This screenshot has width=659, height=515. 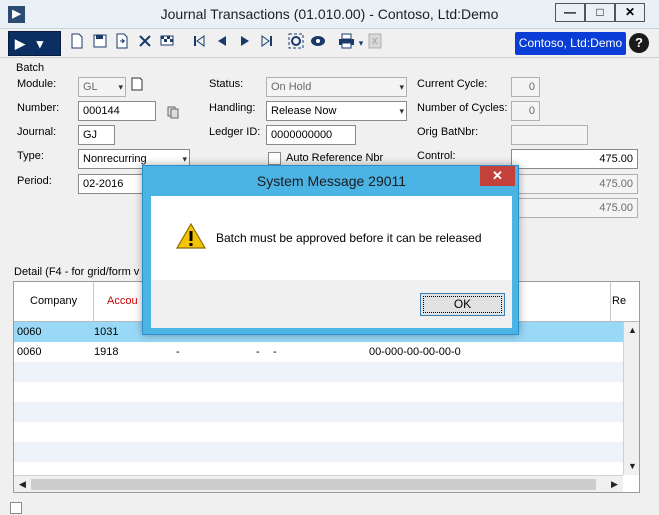 I want to click on journal-field: GJ, so click(x=96, y=135).